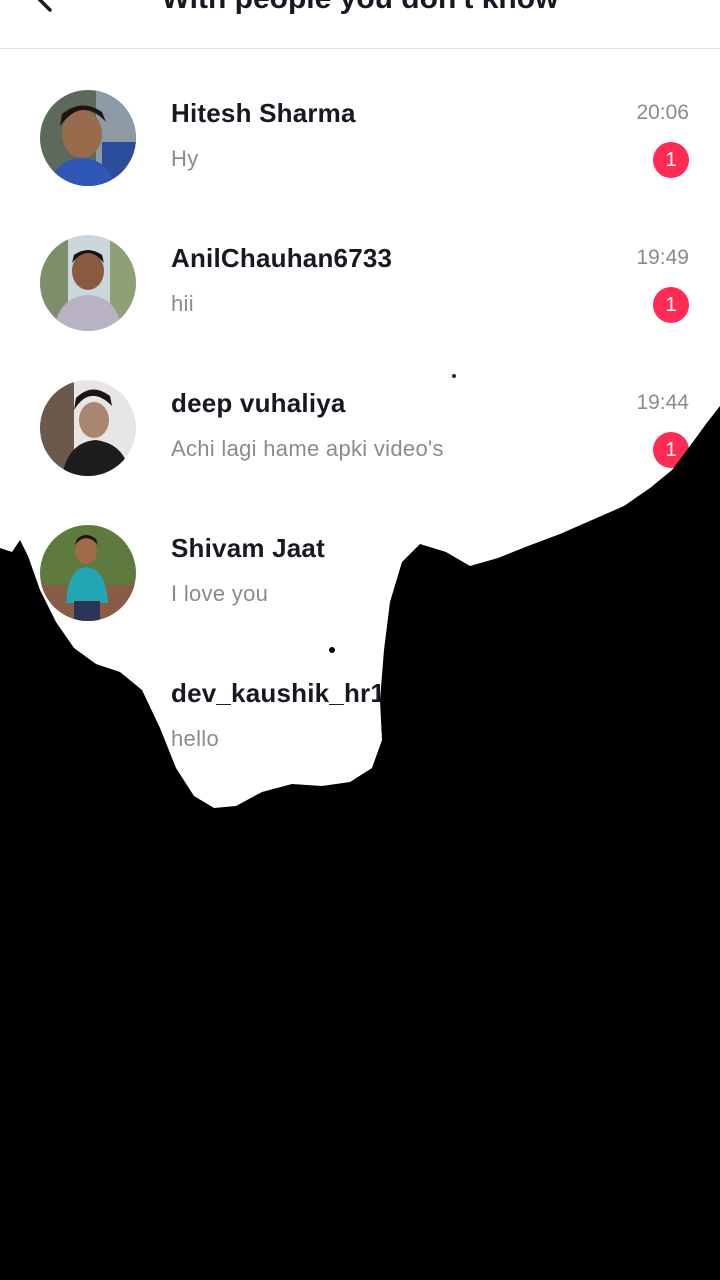 The height and width of the screenshot is (1280, 720). What do you see at coordinates (360, 573) in the screenshot?
I see `conversation-row: Shivam Jaat I love you` at bounding box center [360, 573].